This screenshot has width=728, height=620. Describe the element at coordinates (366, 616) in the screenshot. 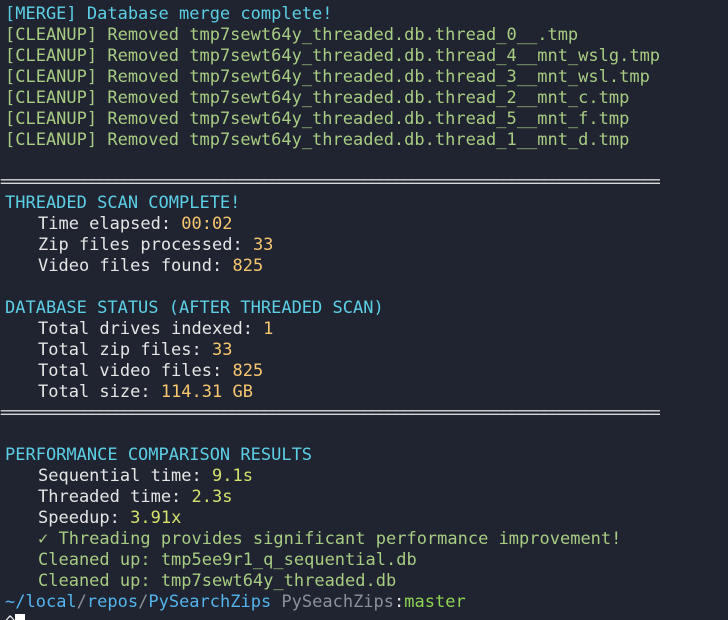

I see `input-line: ^` at that location.